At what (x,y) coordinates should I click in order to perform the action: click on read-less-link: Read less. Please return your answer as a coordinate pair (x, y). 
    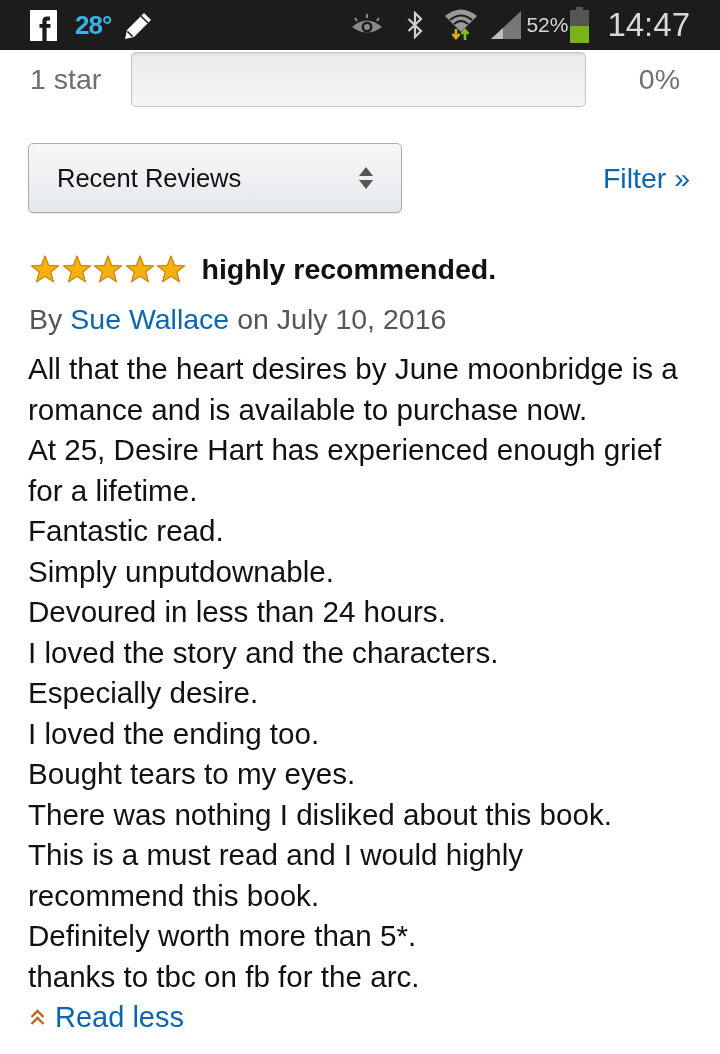
    Looking at the image, I should click on (106, 1017).